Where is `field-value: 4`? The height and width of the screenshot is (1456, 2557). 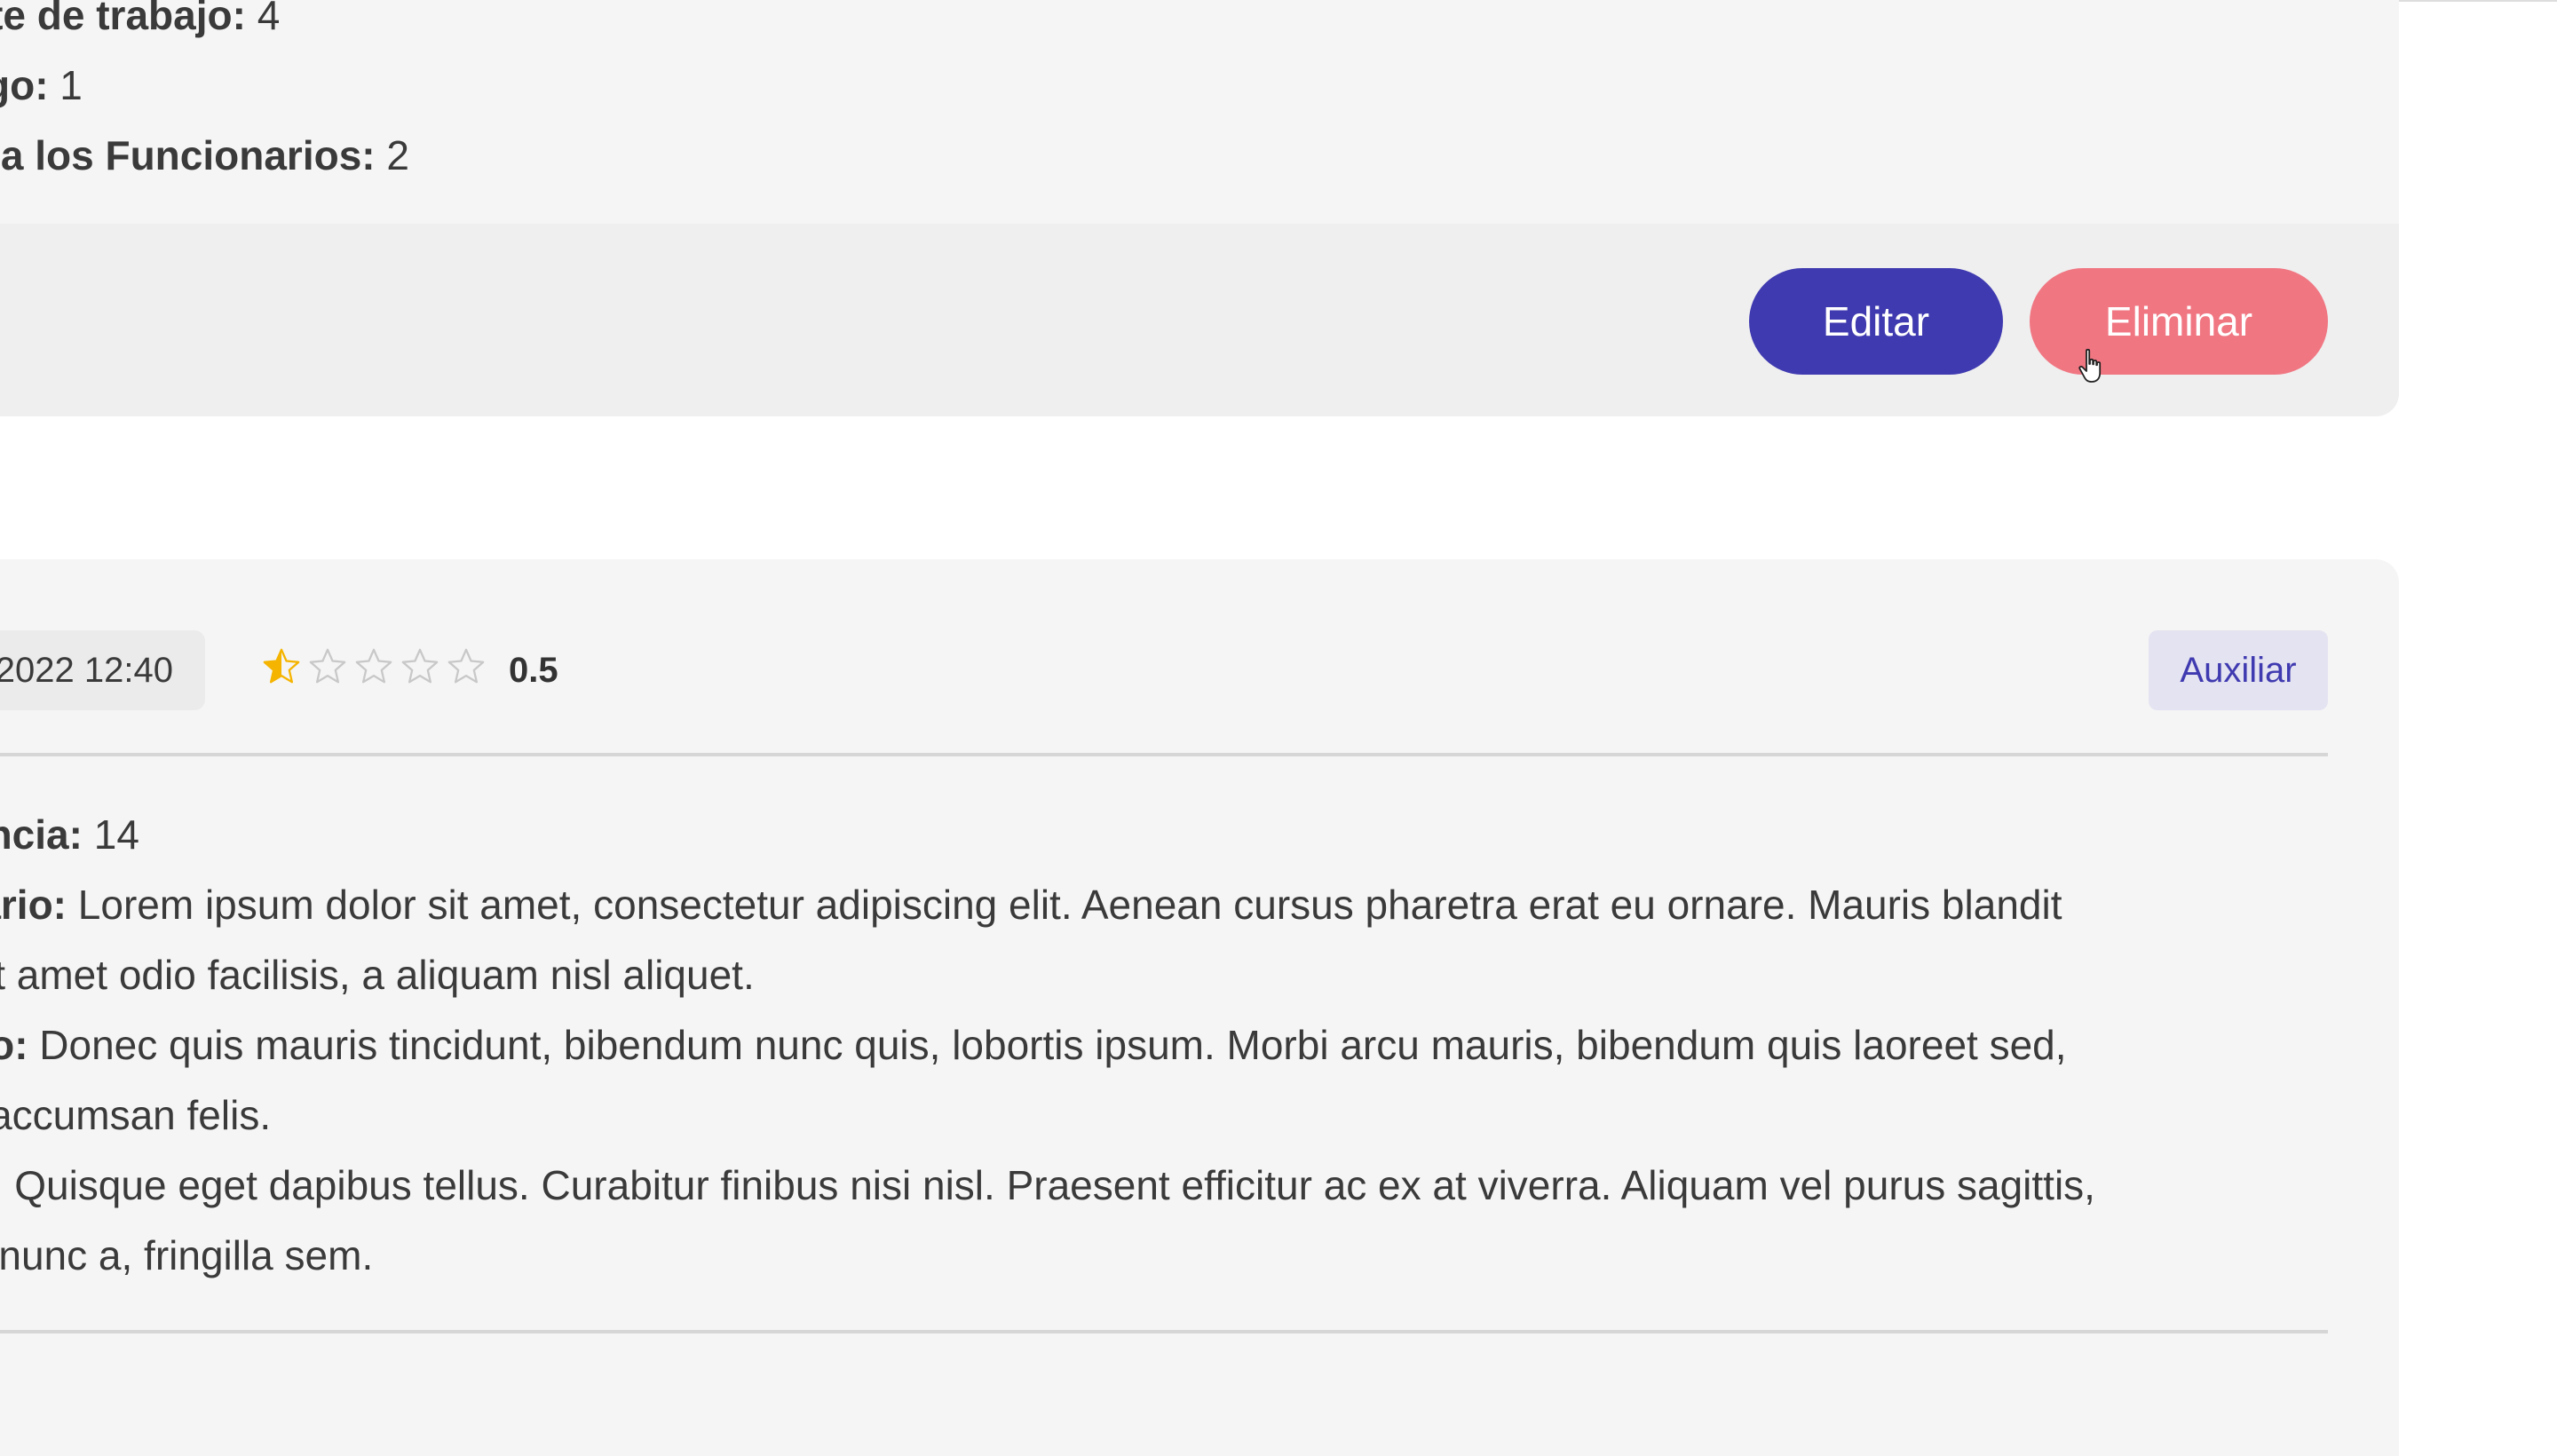
field-value: 4 is located at coordinates (269, 19).